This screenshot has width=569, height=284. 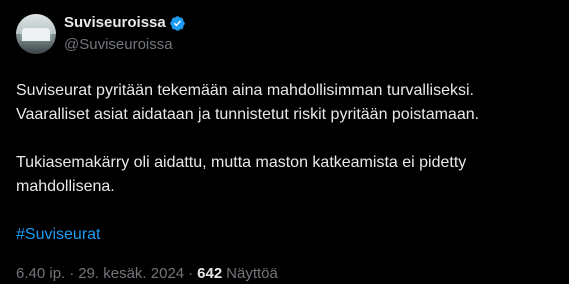 I want to click on tweet-line-4: mahdollisena., so click(x=65, y=186).